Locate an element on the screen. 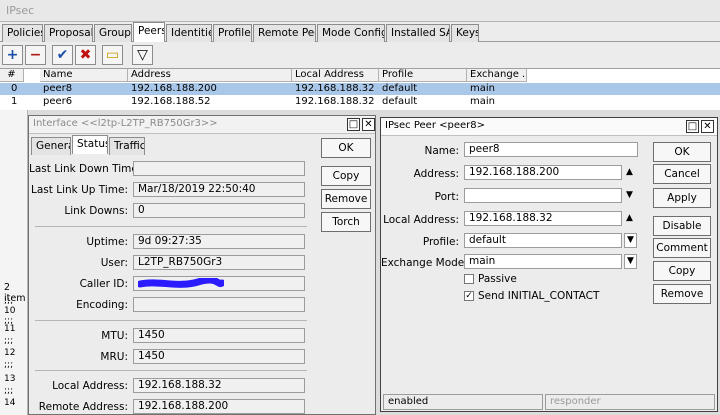 The image size is (720, 415). row-name: peer6 is located at coordinates (58, 101).